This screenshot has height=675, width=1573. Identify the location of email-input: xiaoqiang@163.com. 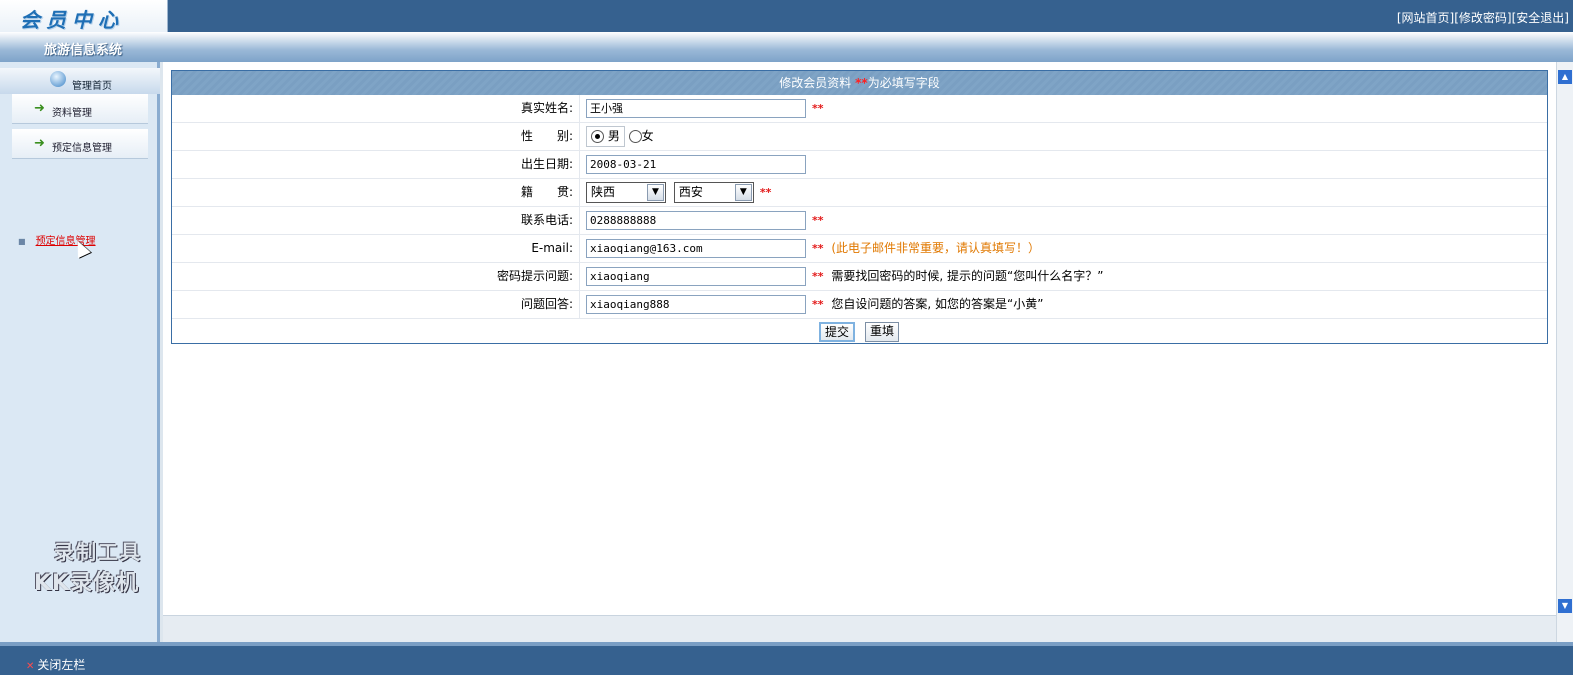
(696, 248).